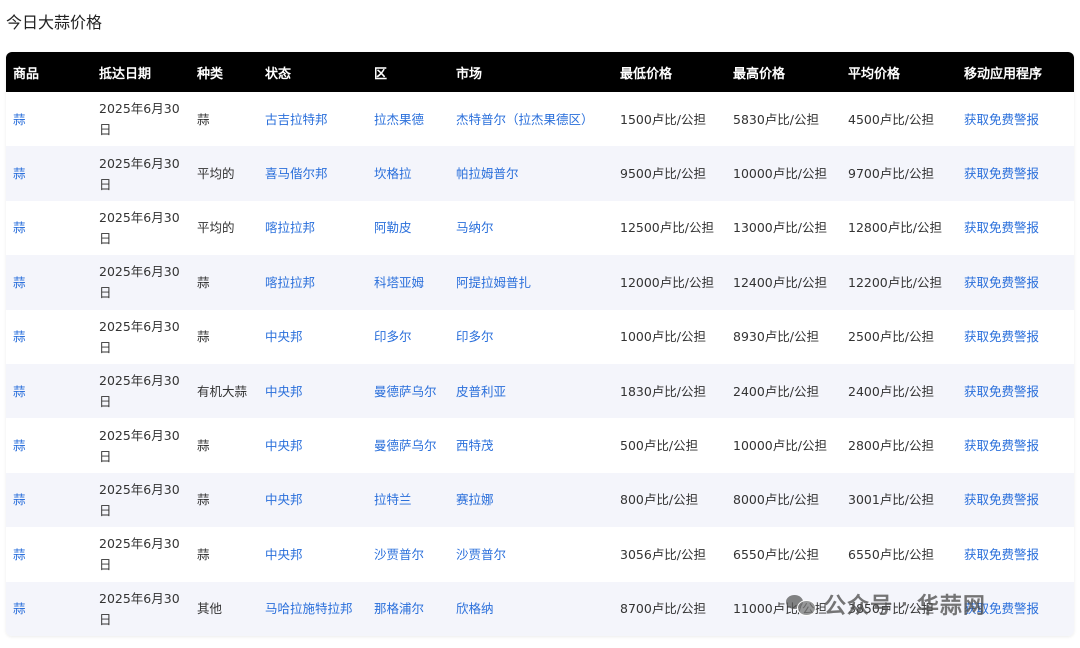 The width and height of the screenshot is (1080, 648). Describe the element at coordinates (224, 228) in the screenshot. I see `cell-variety: 平均的` at that location.